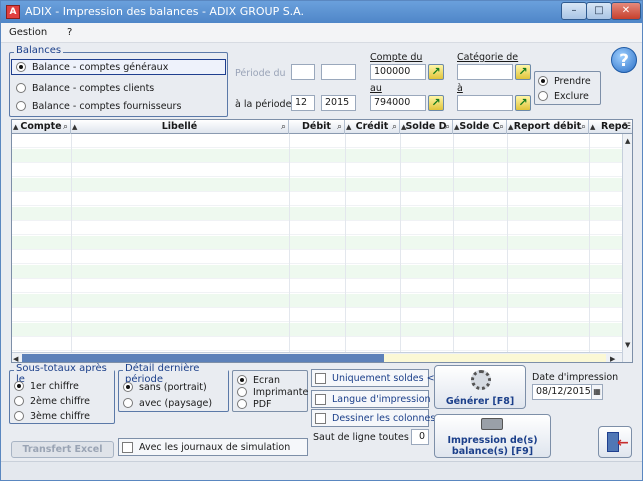 The height and width of the screenshot is (481, 643). What do you see at coordinates (254, 404) in the screenshot?
I see `output-pdf-option: PDF` at bounding box center [254, 404].